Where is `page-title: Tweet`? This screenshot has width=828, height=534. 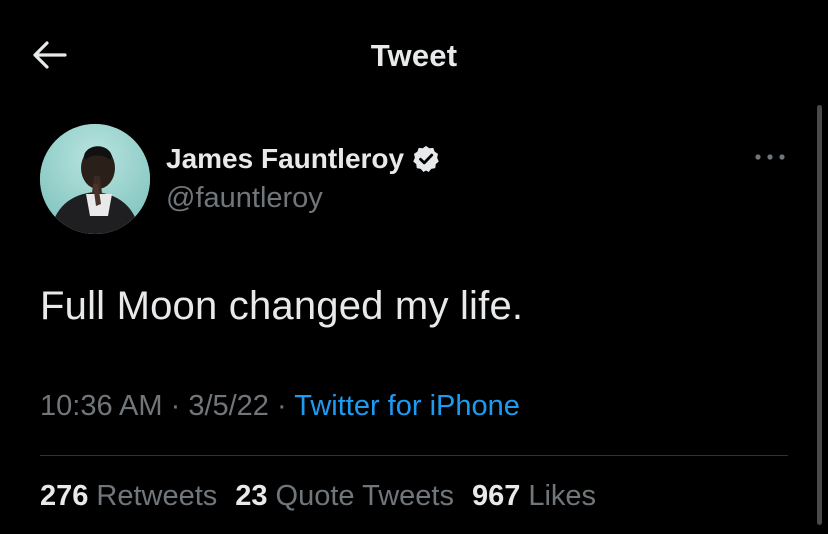
page-title: Tweet is located at coordinates (414, 55).